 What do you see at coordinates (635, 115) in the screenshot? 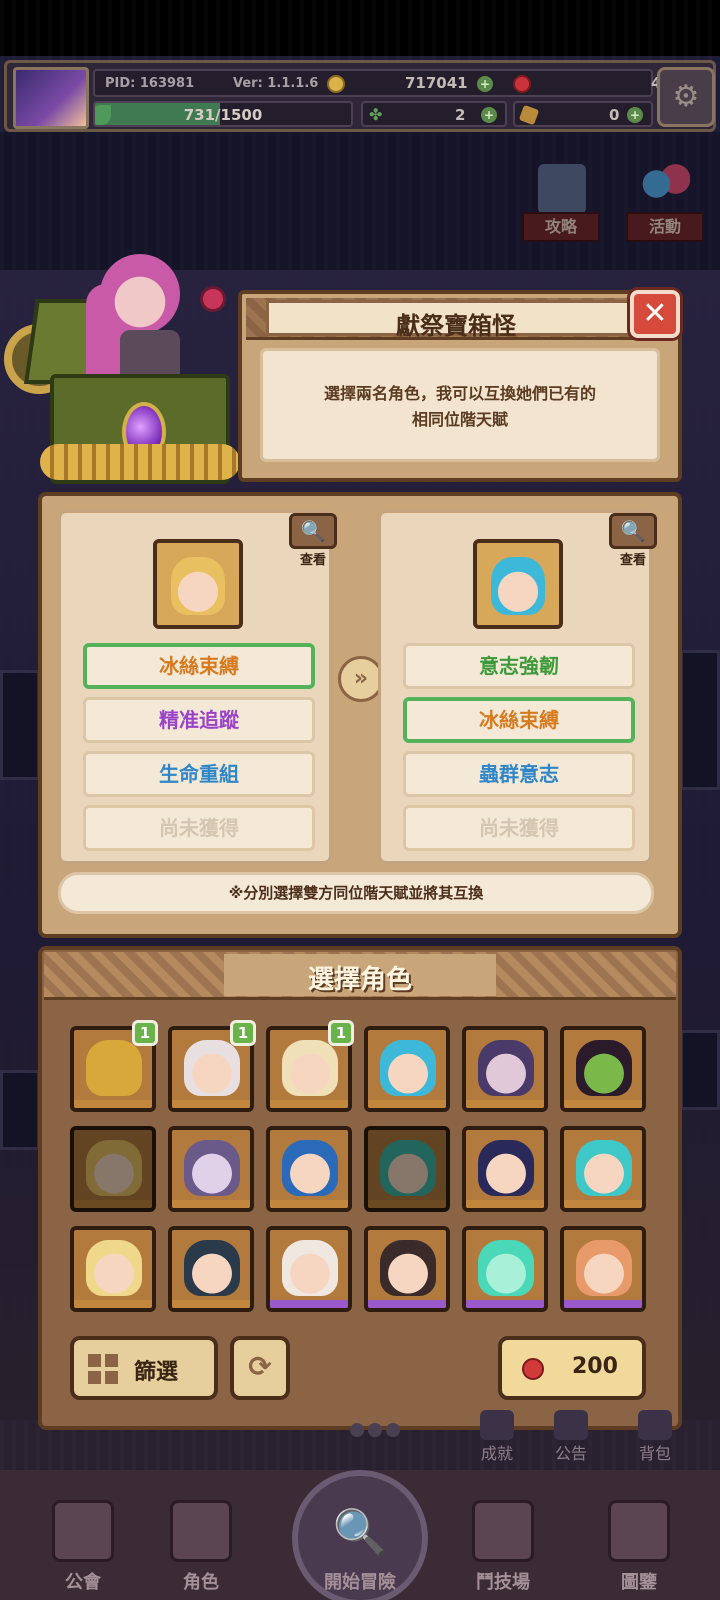
I see `add-ticket-icon: +` at bounding box center [635, 115].